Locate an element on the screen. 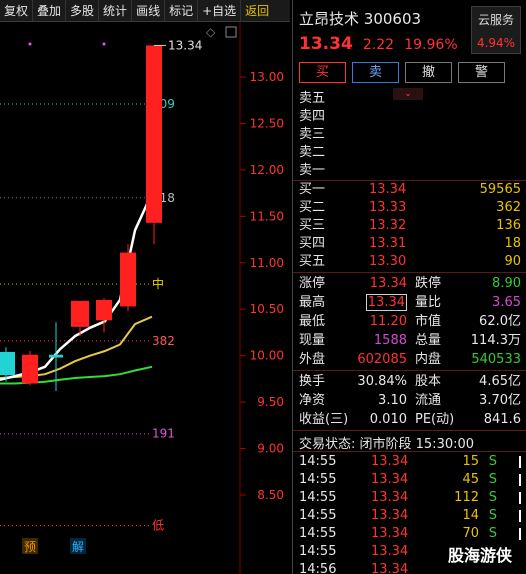 The width and height of the screenshot is (526, 574). price-tick-label: 9.00 is located at coordinates (270, 449).